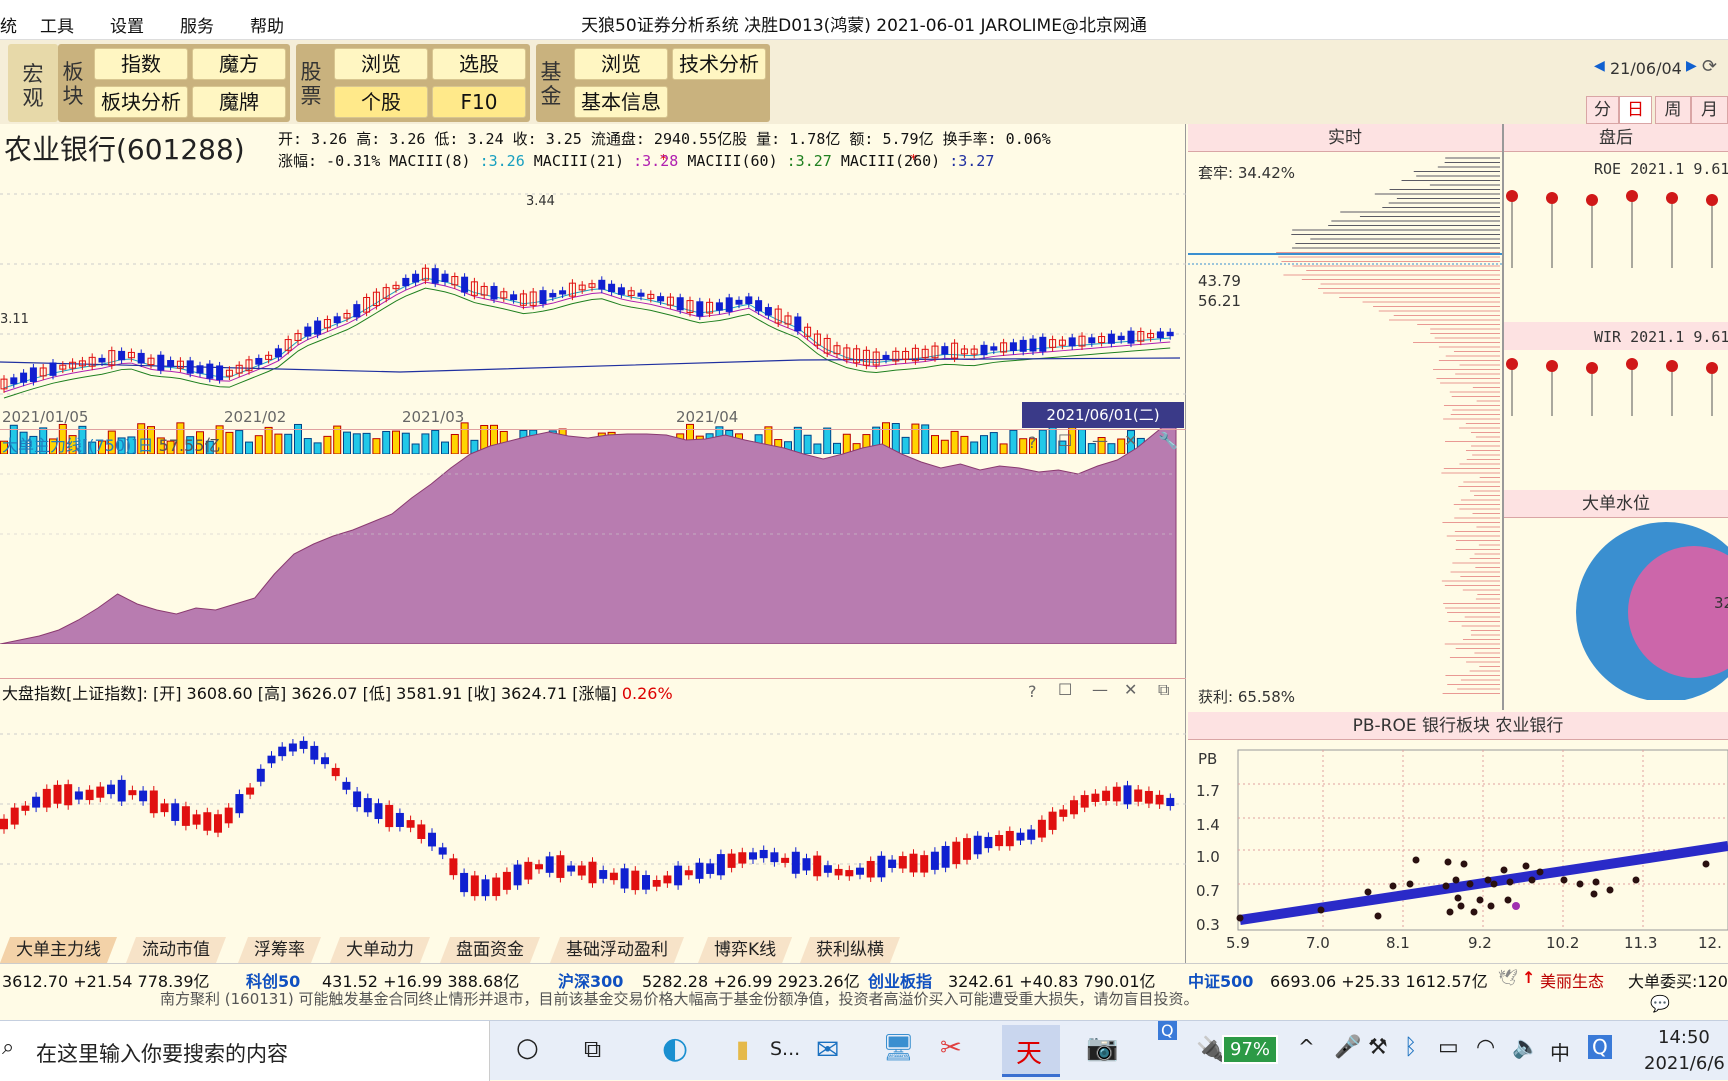 The height and width of the screenshot is (1081, 1728). I want to click on macro-group: 宏观, so click(33, 83).